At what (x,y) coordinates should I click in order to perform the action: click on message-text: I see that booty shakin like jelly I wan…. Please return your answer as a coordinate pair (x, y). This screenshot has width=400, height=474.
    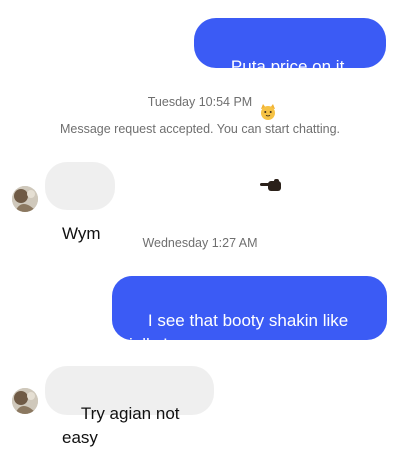
    Looking at the image, I should click on (241, 332).